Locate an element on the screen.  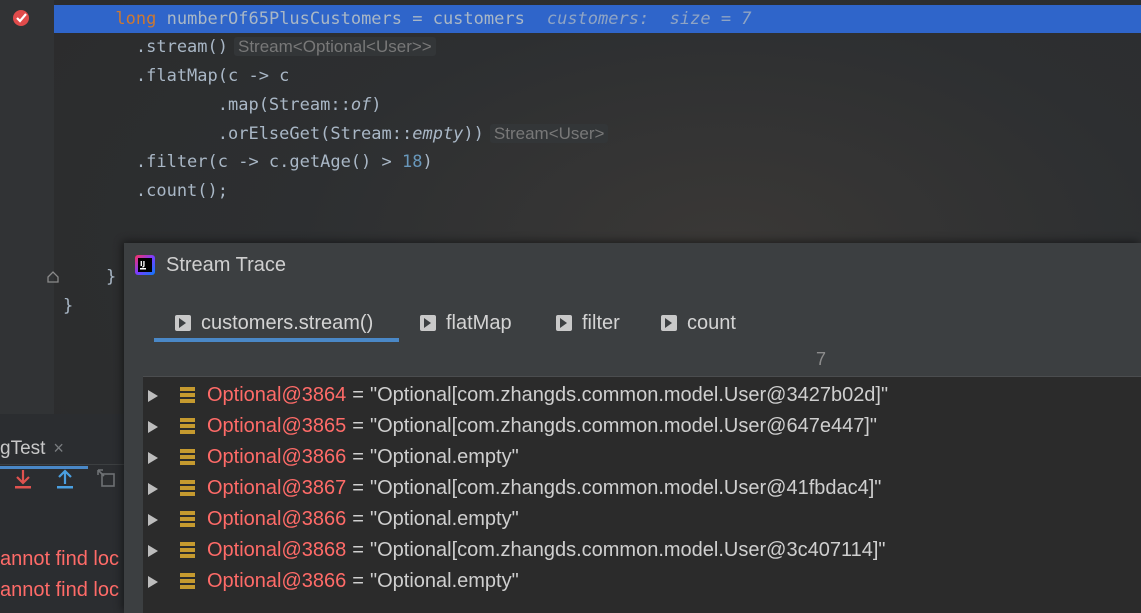
run-tab-label: gTest is located at coordinates (23, 448).